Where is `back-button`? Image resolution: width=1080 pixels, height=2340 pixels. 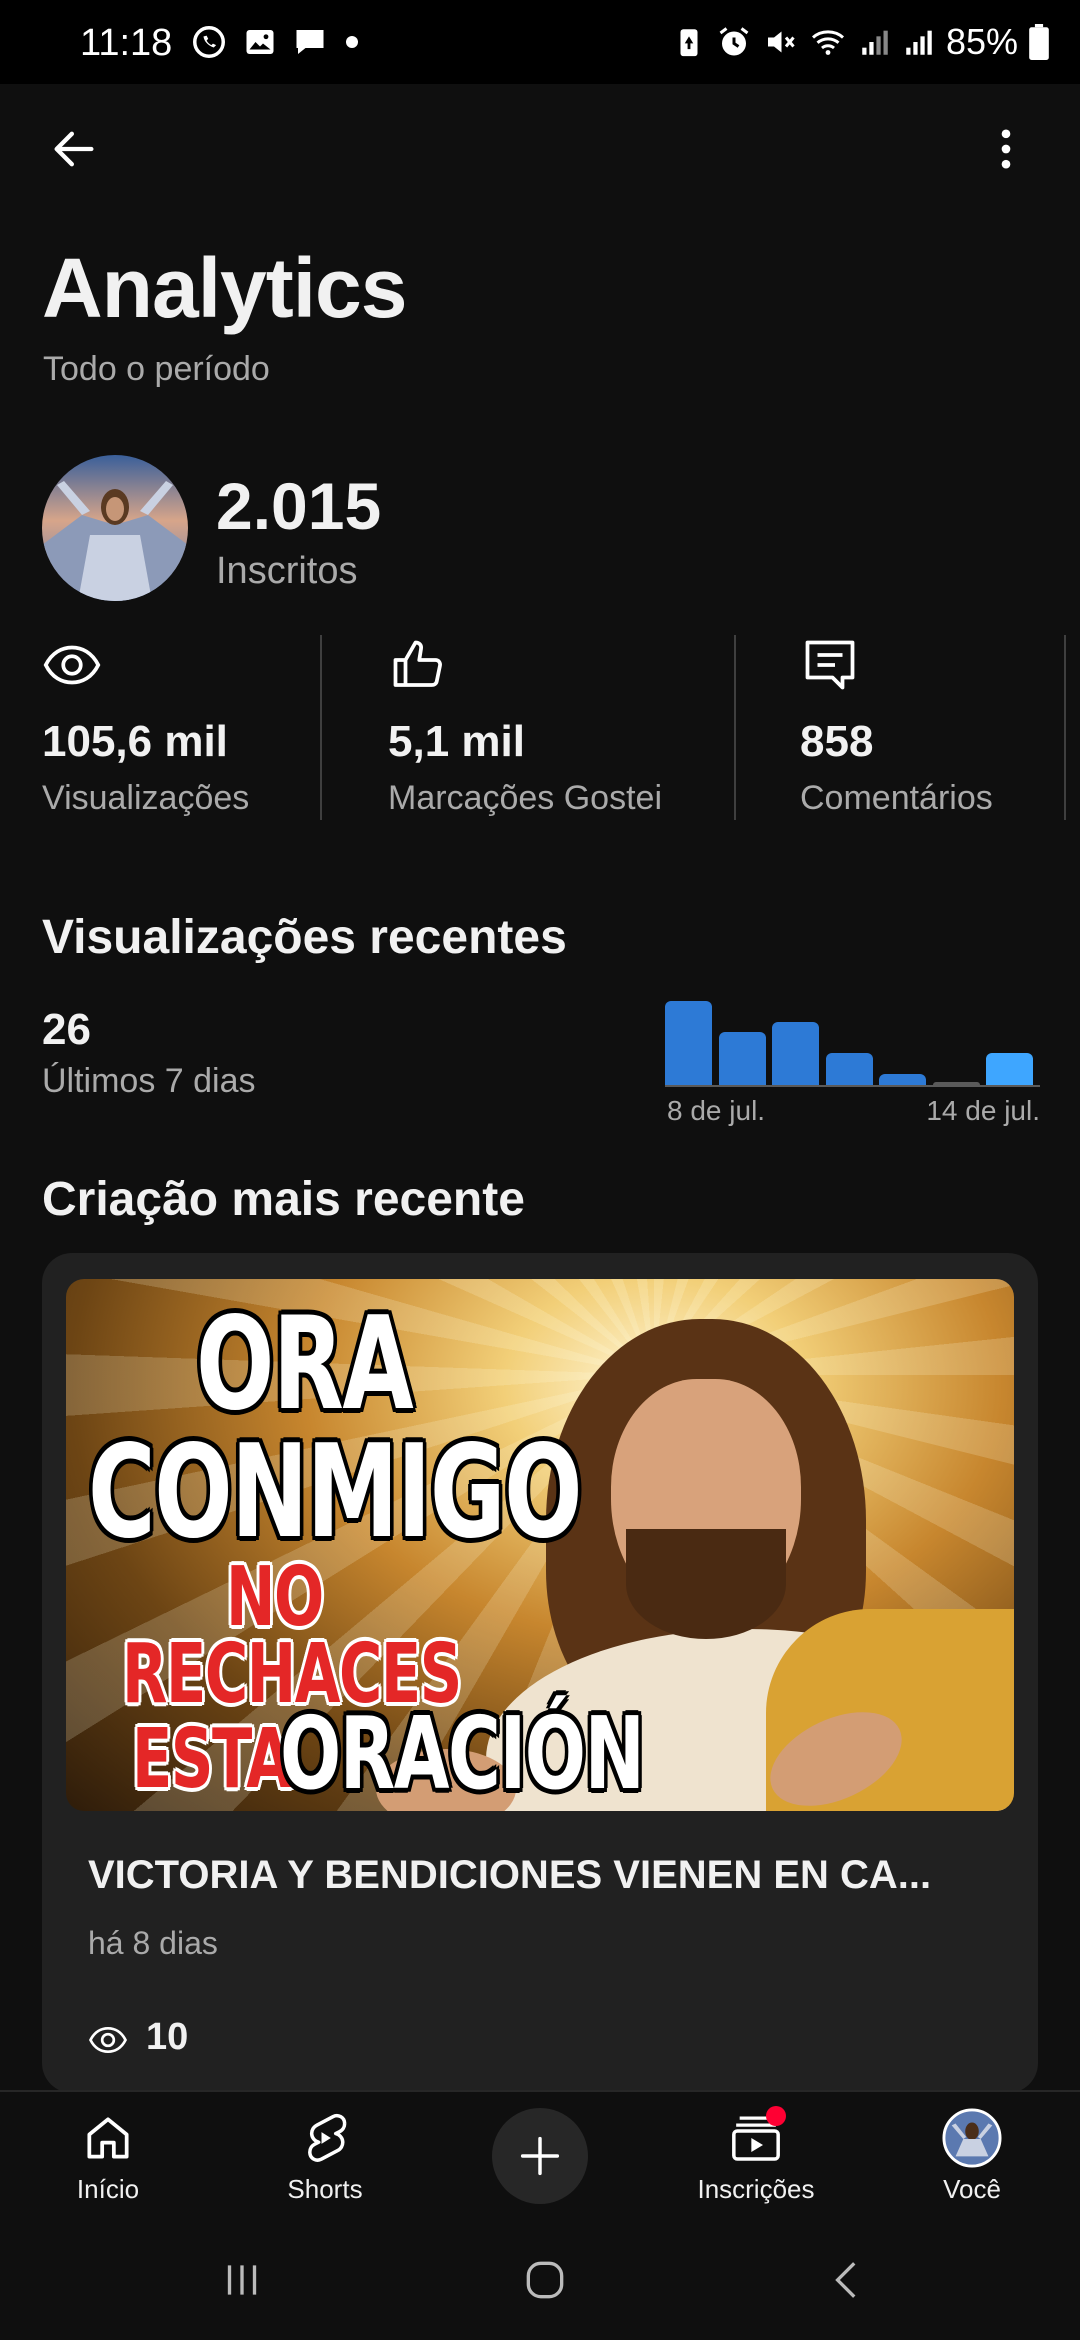
back-button is located at coordinates (74, 149).